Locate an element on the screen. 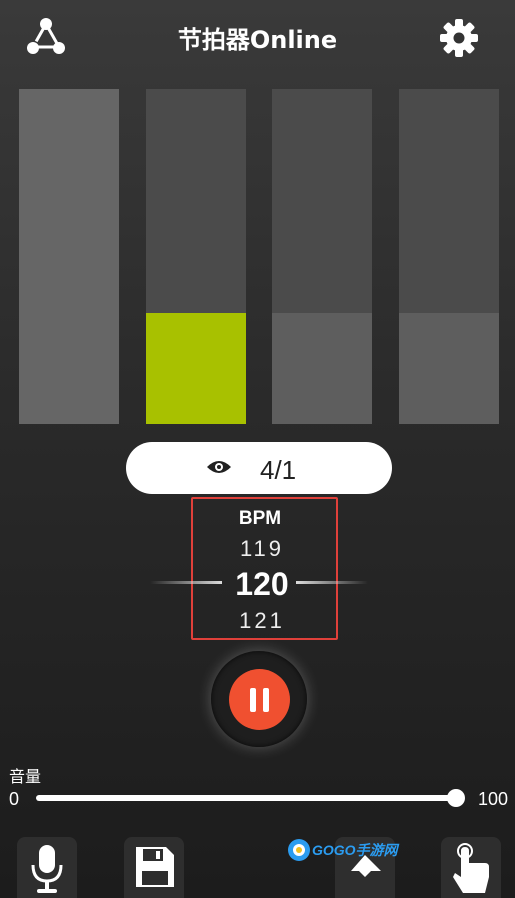 Image resolution: width=515 pixels, height=898 pixels. bpm-previous-value: 119 is located at coordinates (262, 549).